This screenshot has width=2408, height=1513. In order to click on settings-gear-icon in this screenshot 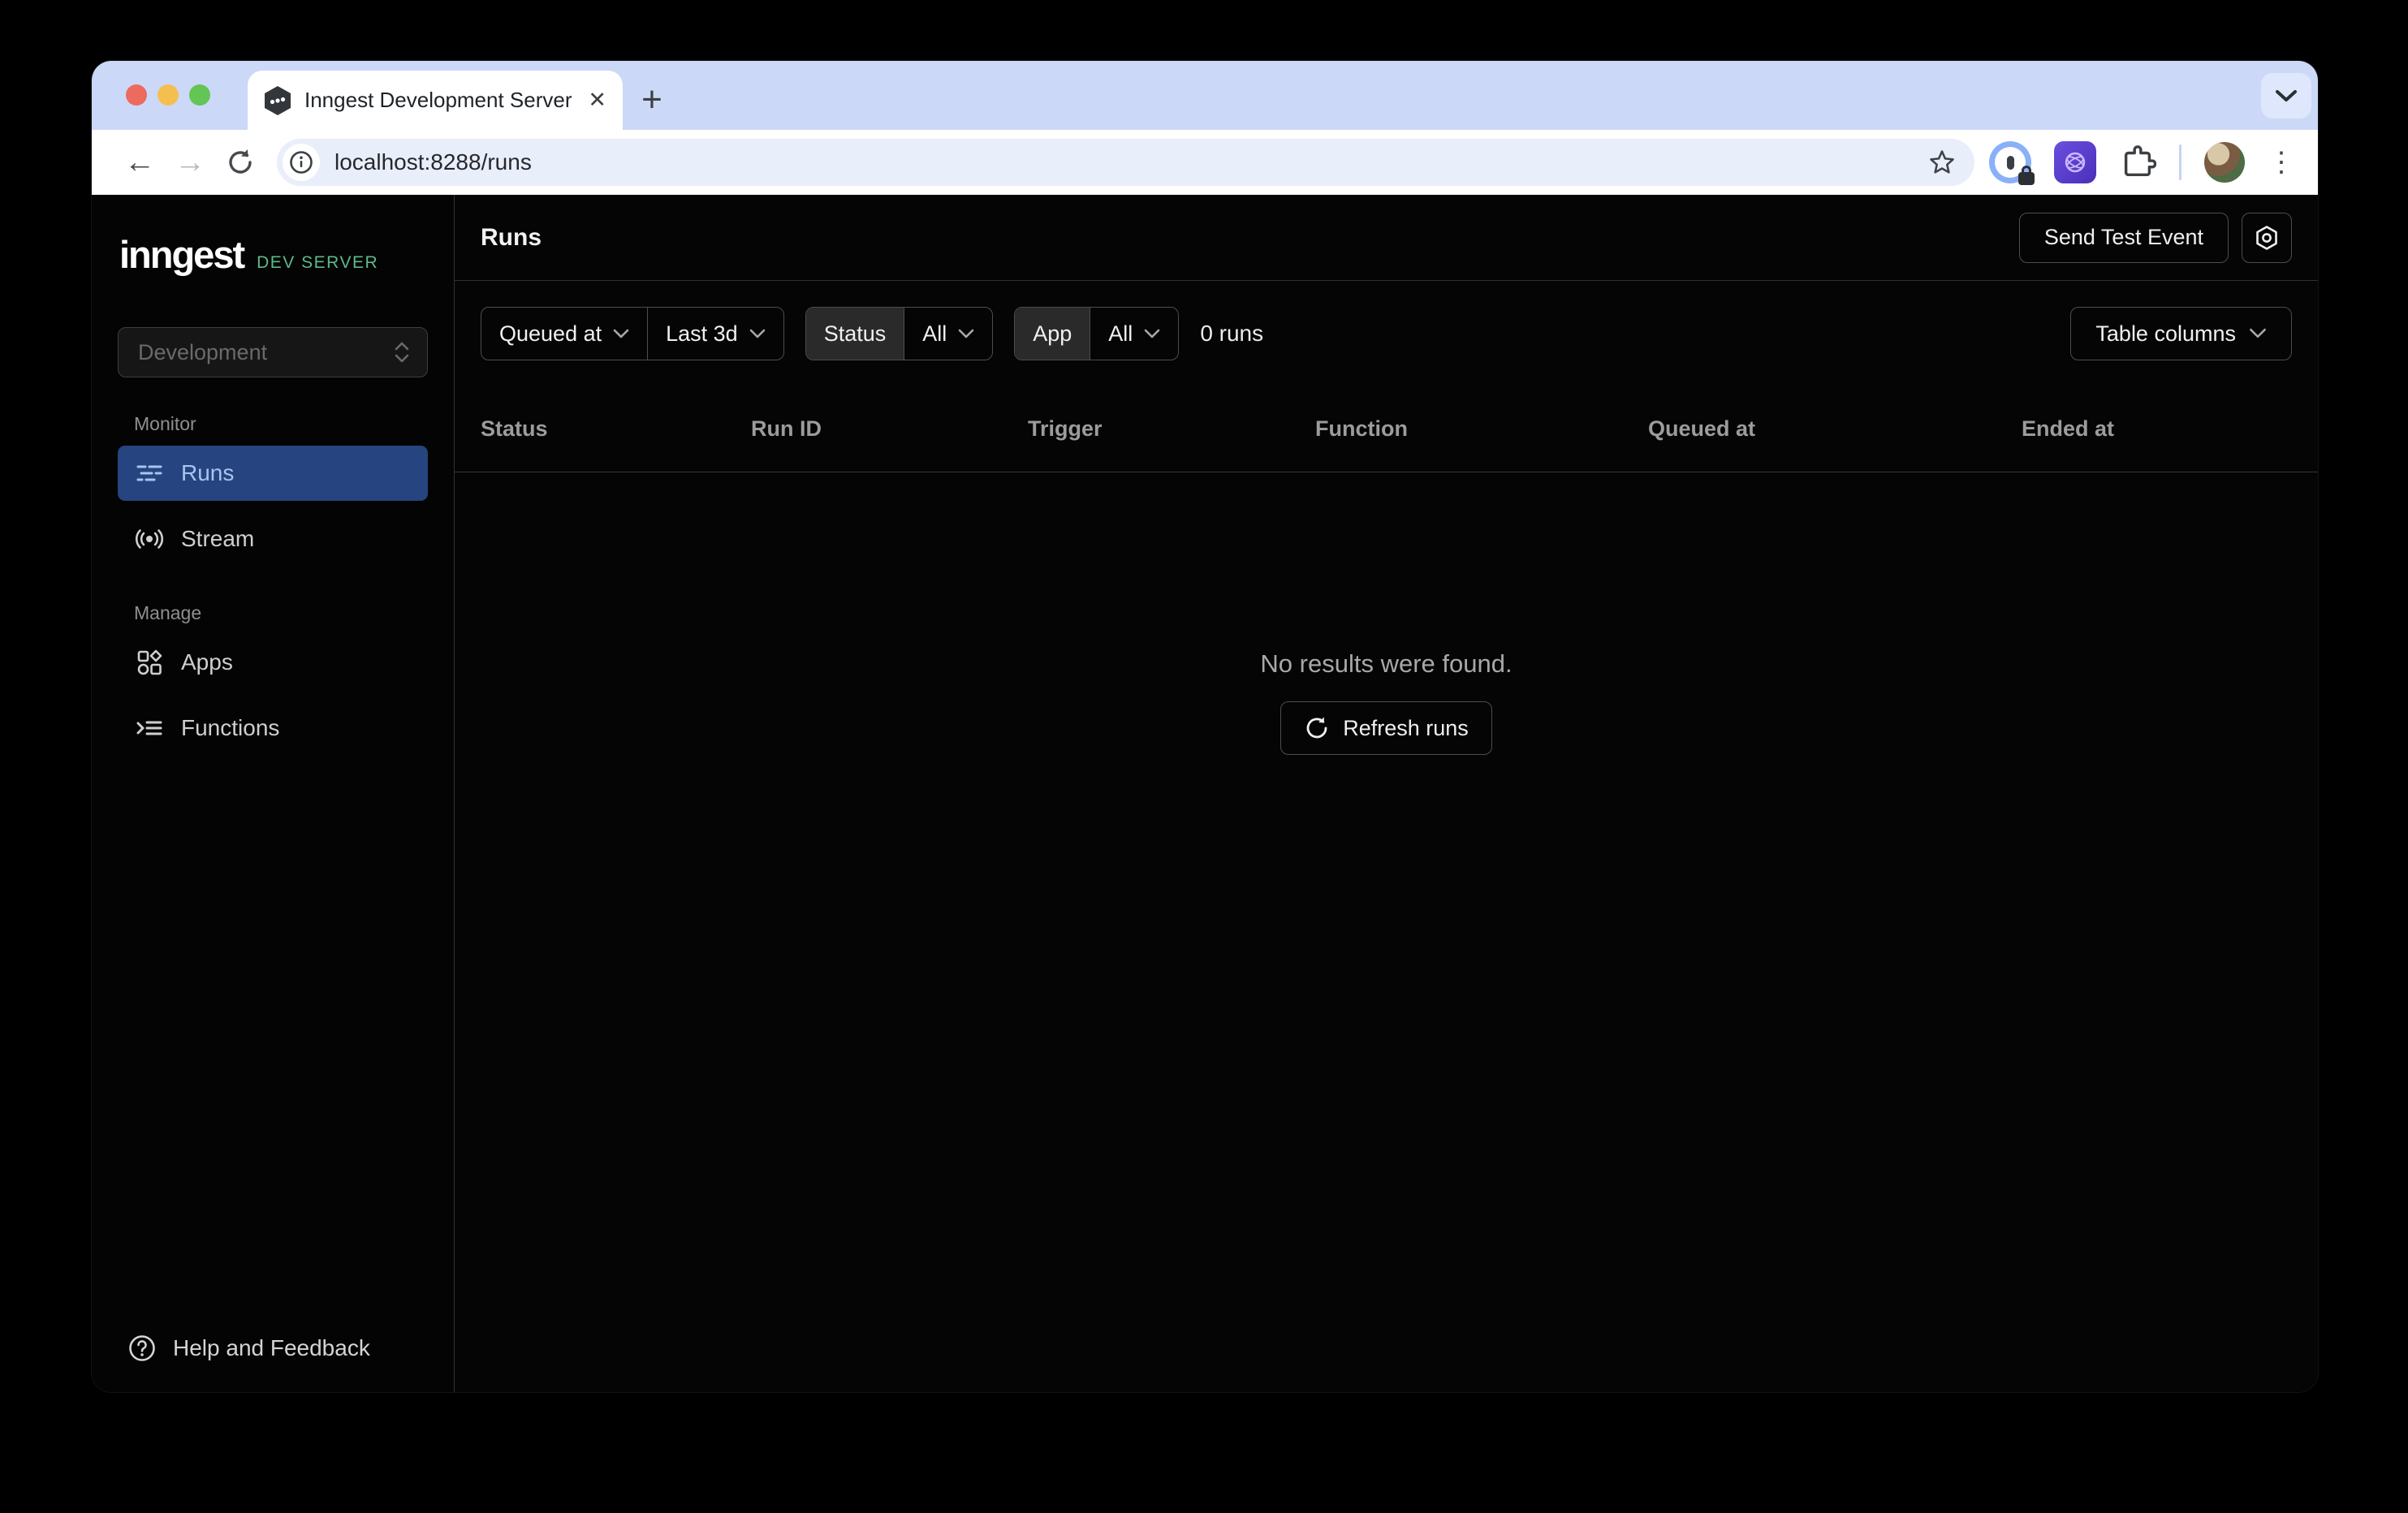, I will do `click(2266, 237)`.